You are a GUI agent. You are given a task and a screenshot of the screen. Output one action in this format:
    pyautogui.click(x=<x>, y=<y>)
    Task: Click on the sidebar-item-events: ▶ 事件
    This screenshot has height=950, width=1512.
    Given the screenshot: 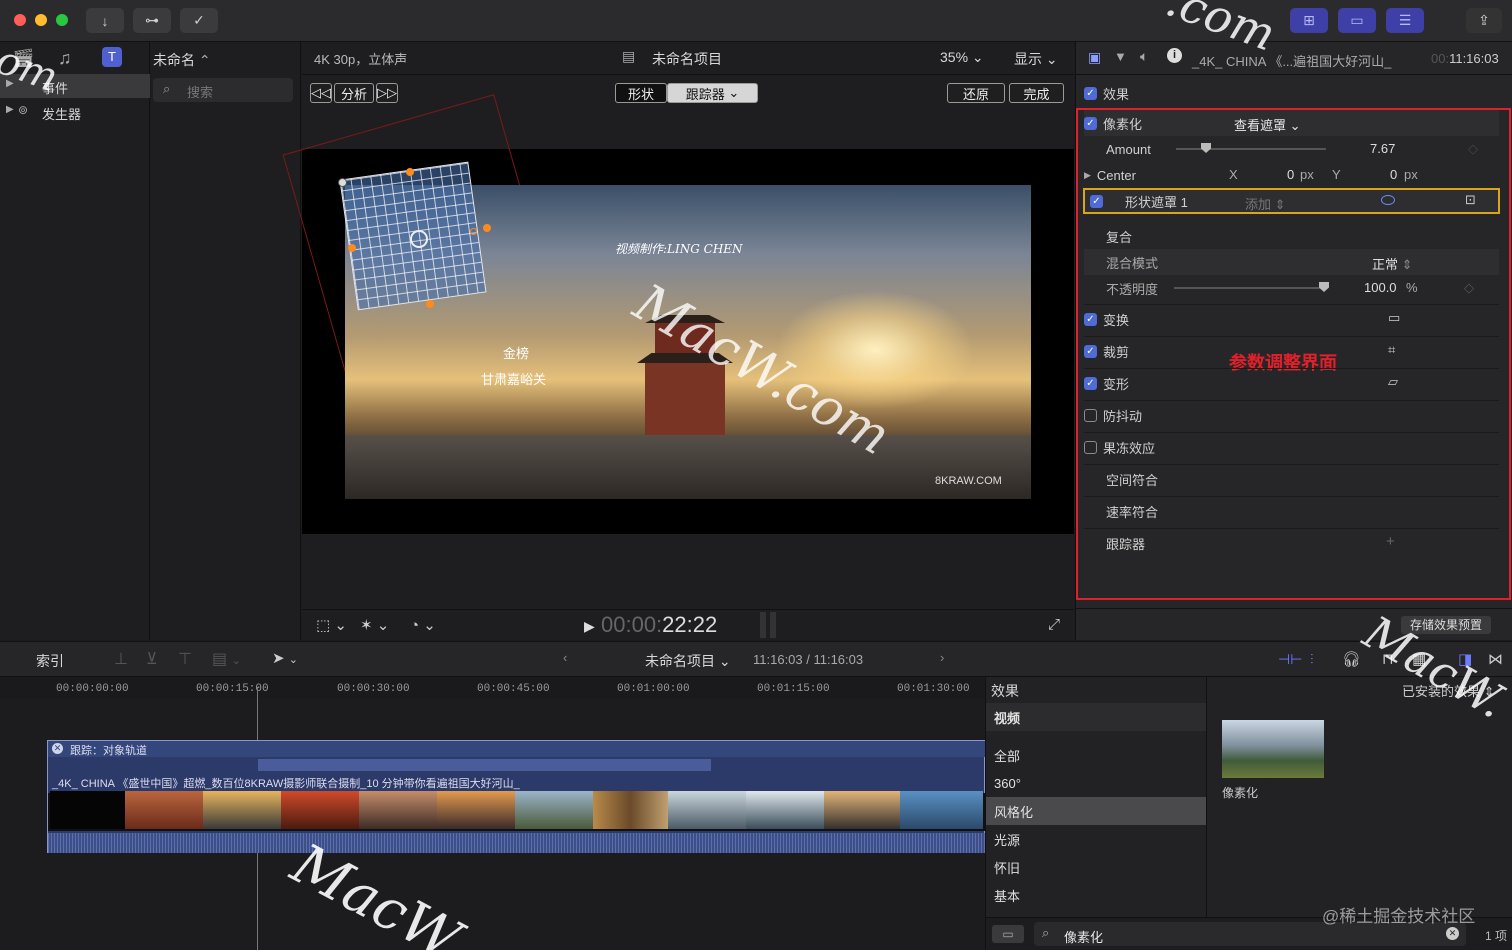 What is the action you would take?
    pyautogui.click(x=75, y=86)
    